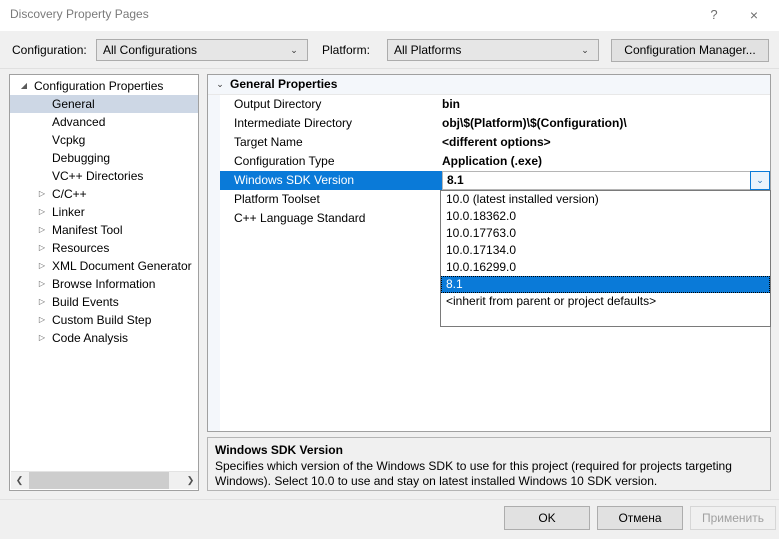 Image resolution: width=779 pixels, height=539 pixels. What do you see at coordinates (98, 176) in the screenshot?
I see `tree-item-label: VC++ Directories` at bounding box center [98, 176].